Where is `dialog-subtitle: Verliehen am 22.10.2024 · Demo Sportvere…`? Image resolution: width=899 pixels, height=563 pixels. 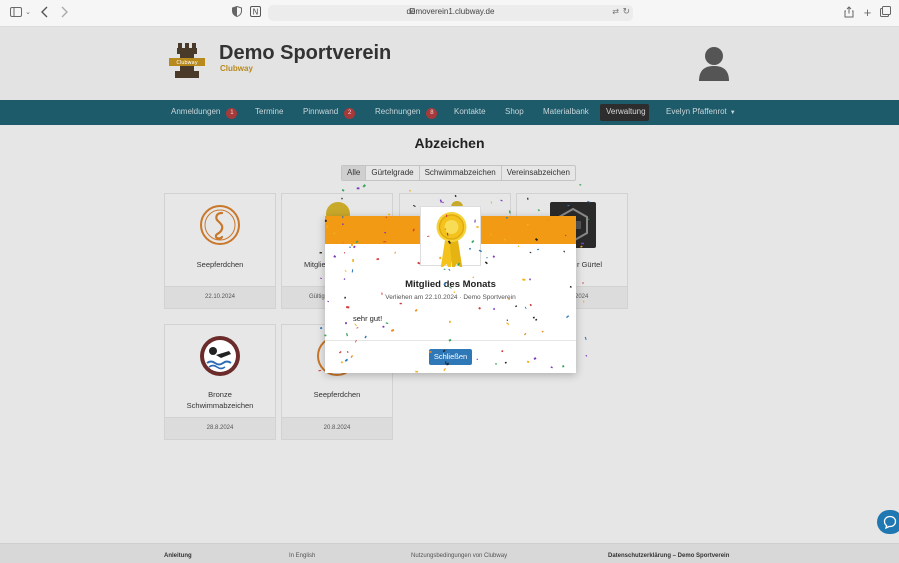
dialog-subtitle: Verliehen am 22.10.2024 · Demo Sportvere… is located at coordinates (450, 297).